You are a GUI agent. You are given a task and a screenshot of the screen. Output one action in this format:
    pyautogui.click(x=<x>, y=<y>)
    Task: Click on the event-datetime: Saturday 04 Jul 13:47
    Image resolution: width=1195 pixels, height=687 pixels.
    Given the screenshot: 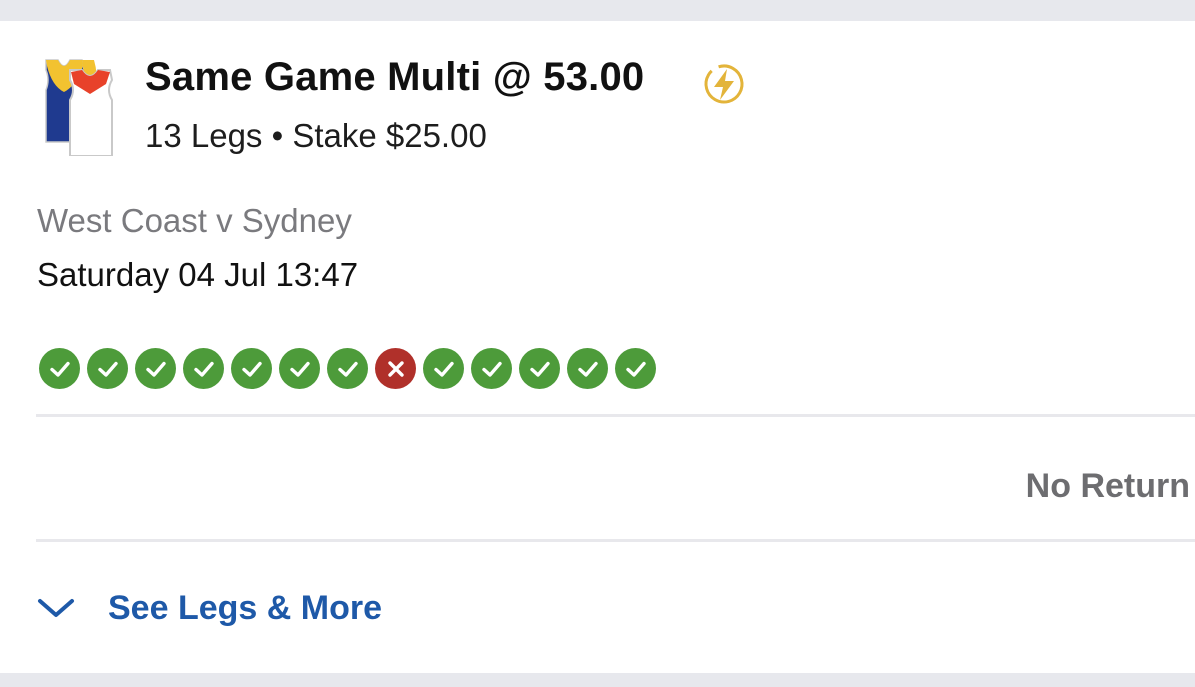 What is the action you would take?
    pyautogui.click(x=198, y=274)
    